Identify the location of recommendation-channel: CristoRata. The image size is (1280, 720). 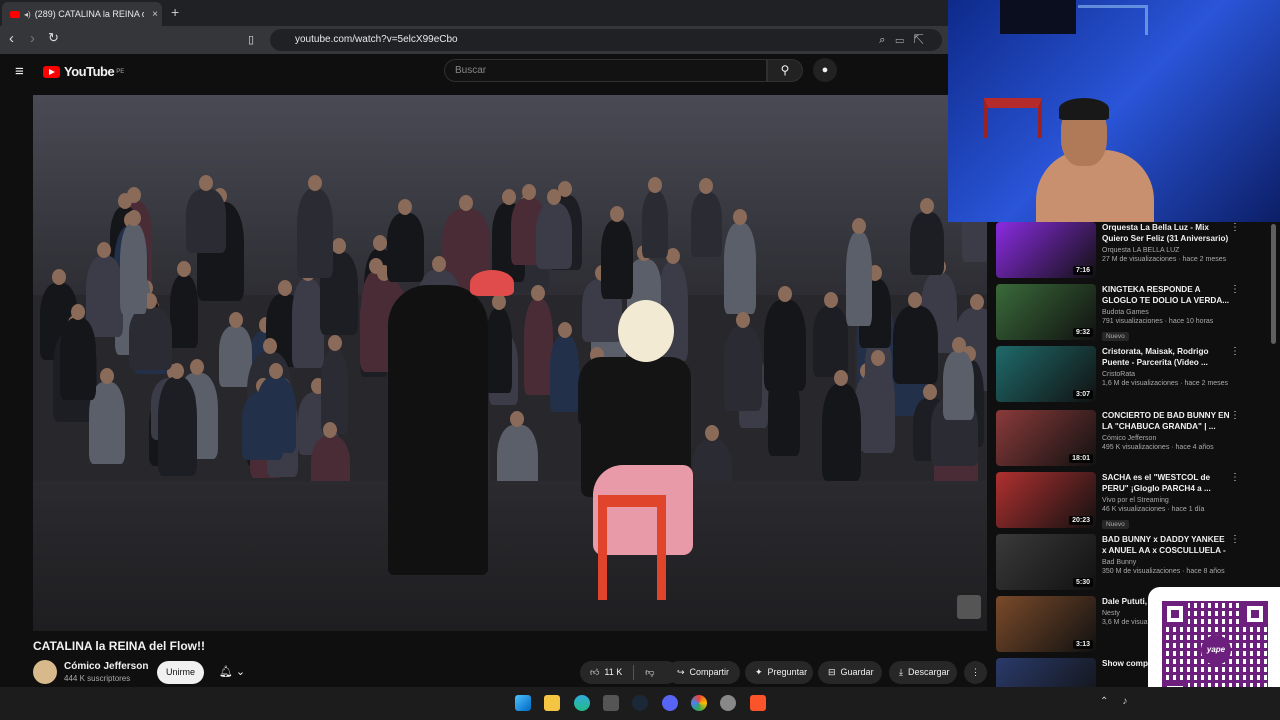
(1166, 374).